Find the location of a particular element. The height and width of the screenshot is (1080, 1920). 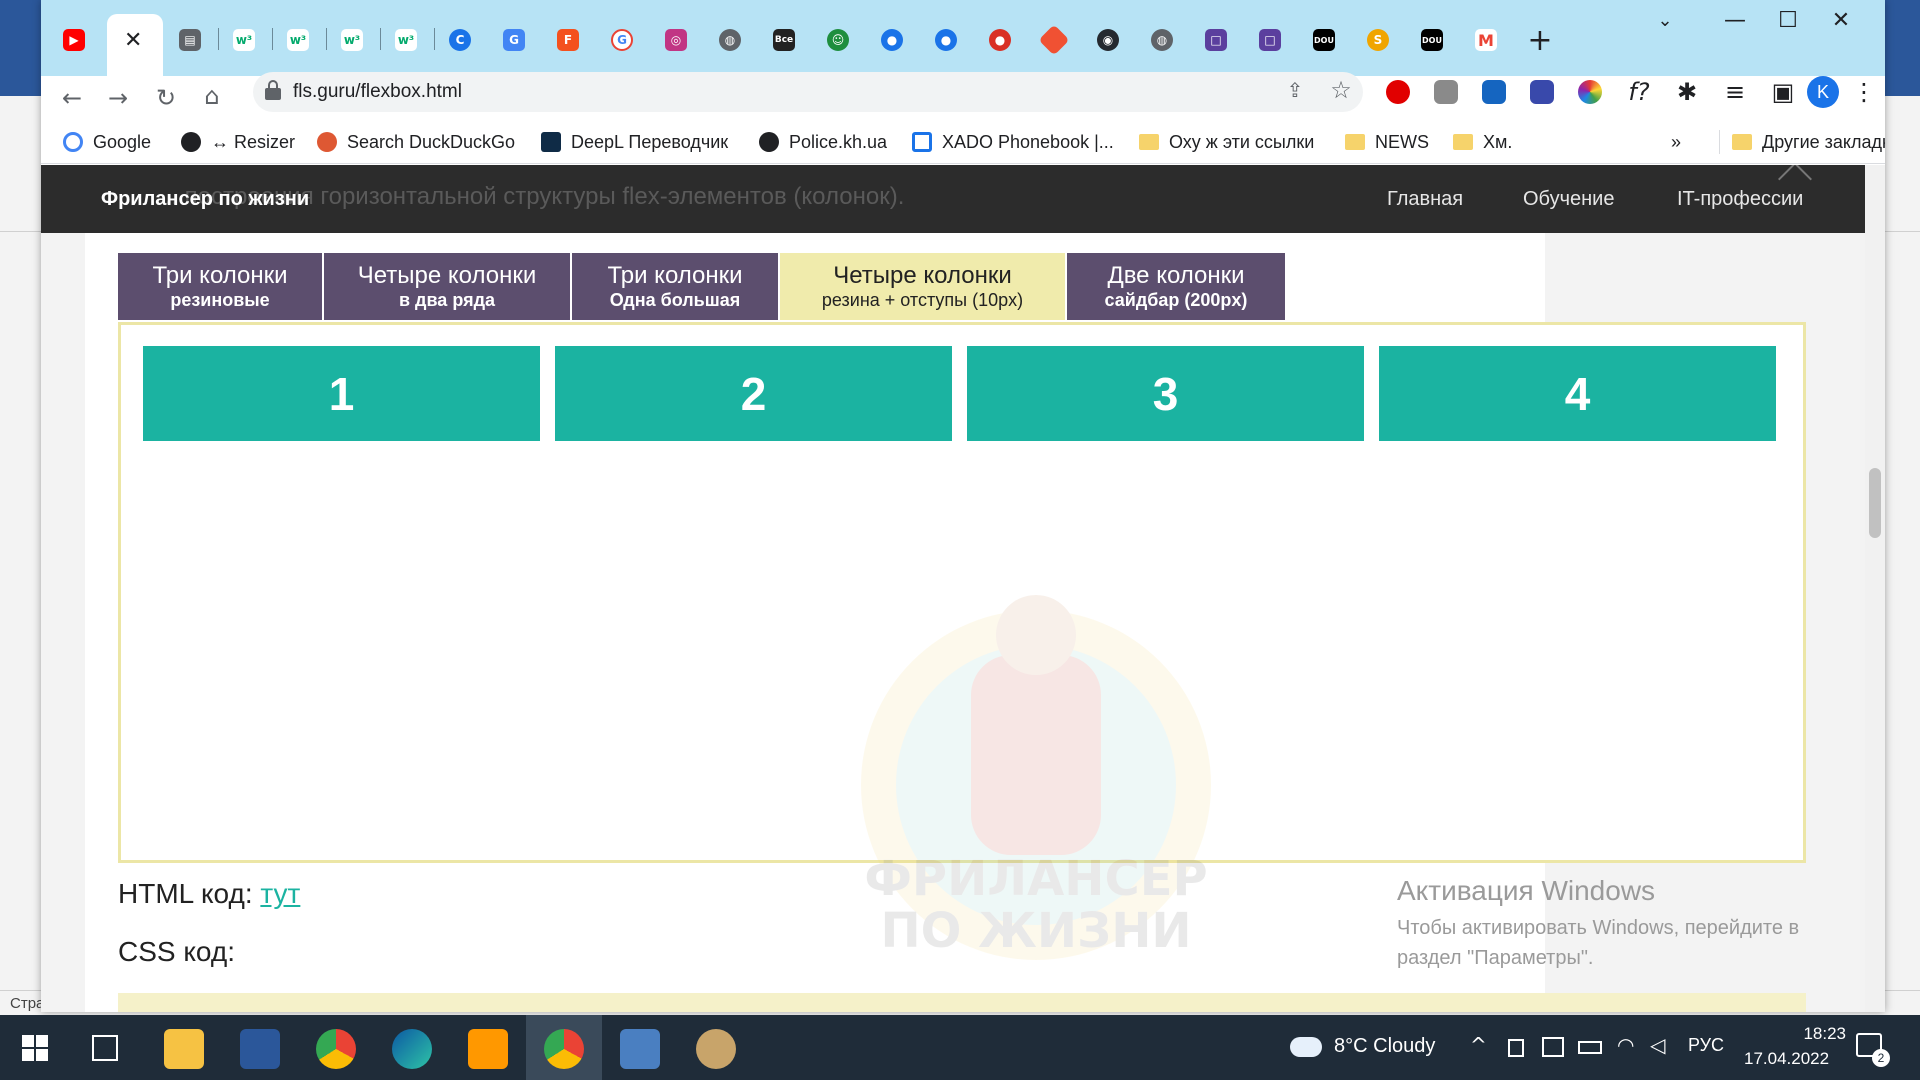

tab-item: F is located at coordinates (568, 40).